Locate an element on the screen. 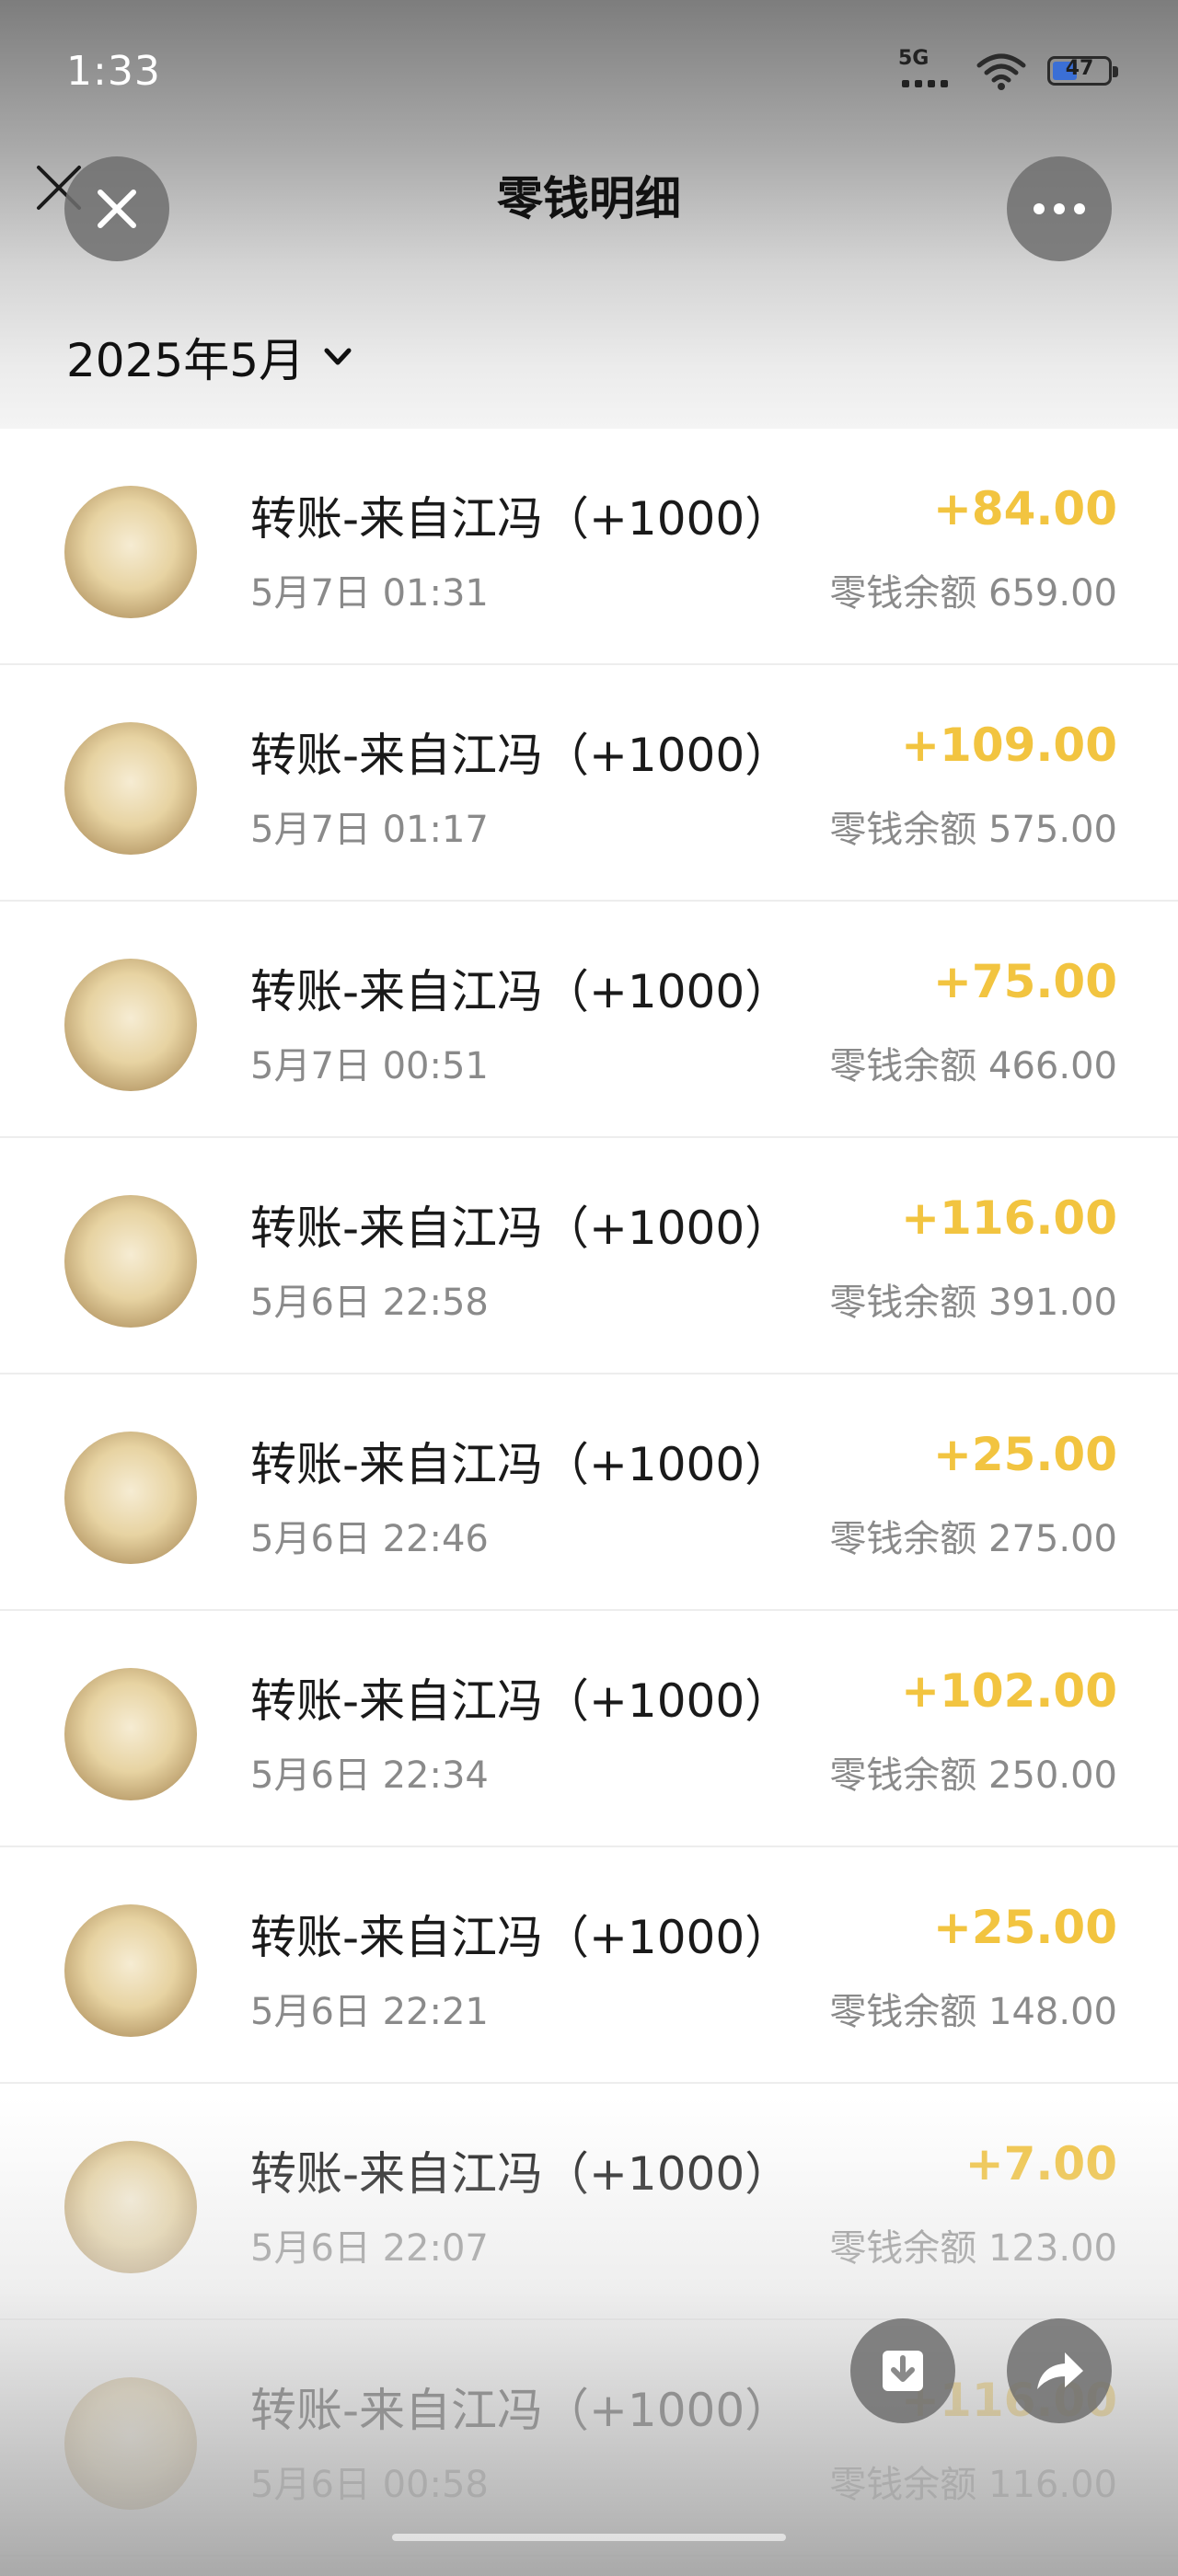 The width and height of the screenshot is (1178, 2576). transaction-time: 5月7日 01:31 is located at coordinates (369, 593).